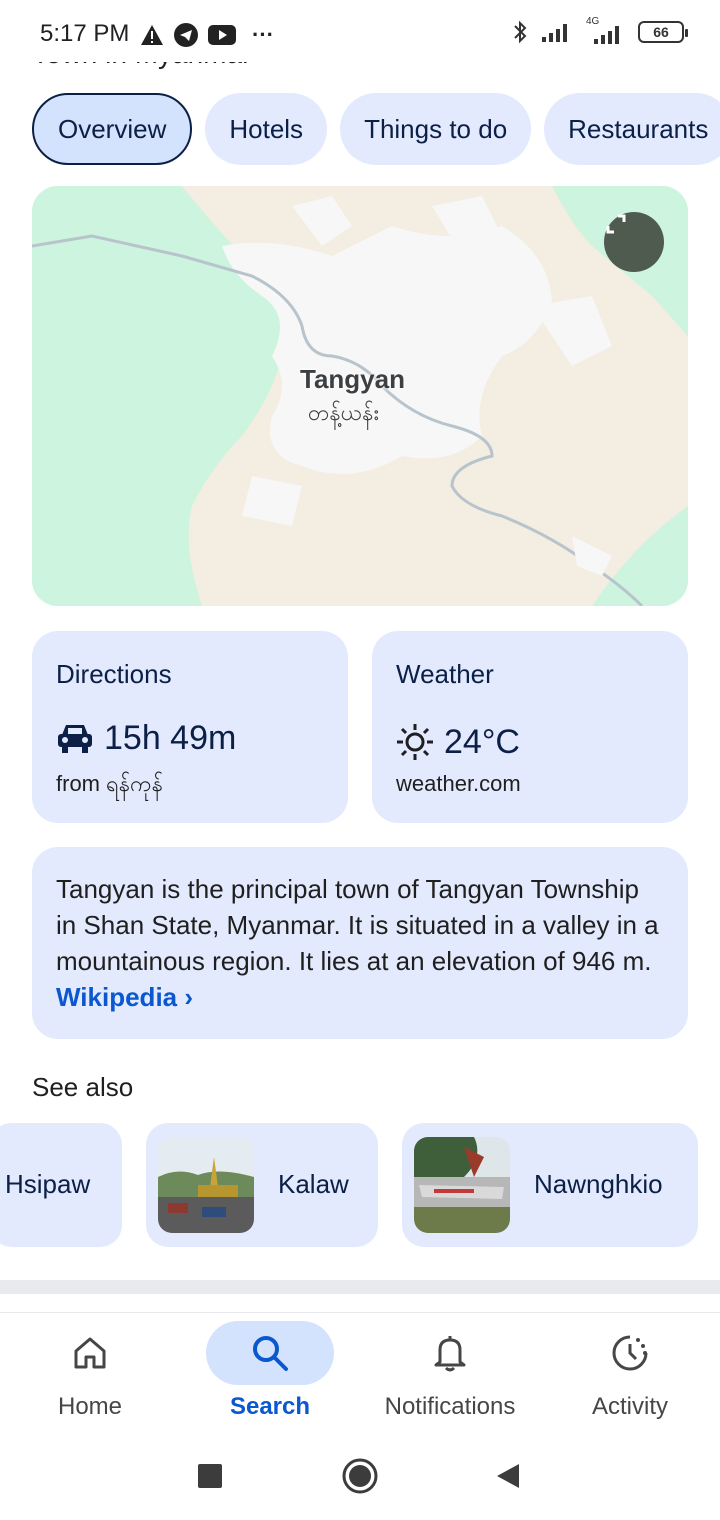  Describe the element at coordinates (112, 129) in the screenshot. I see `tab-overview: Overview` at that location.